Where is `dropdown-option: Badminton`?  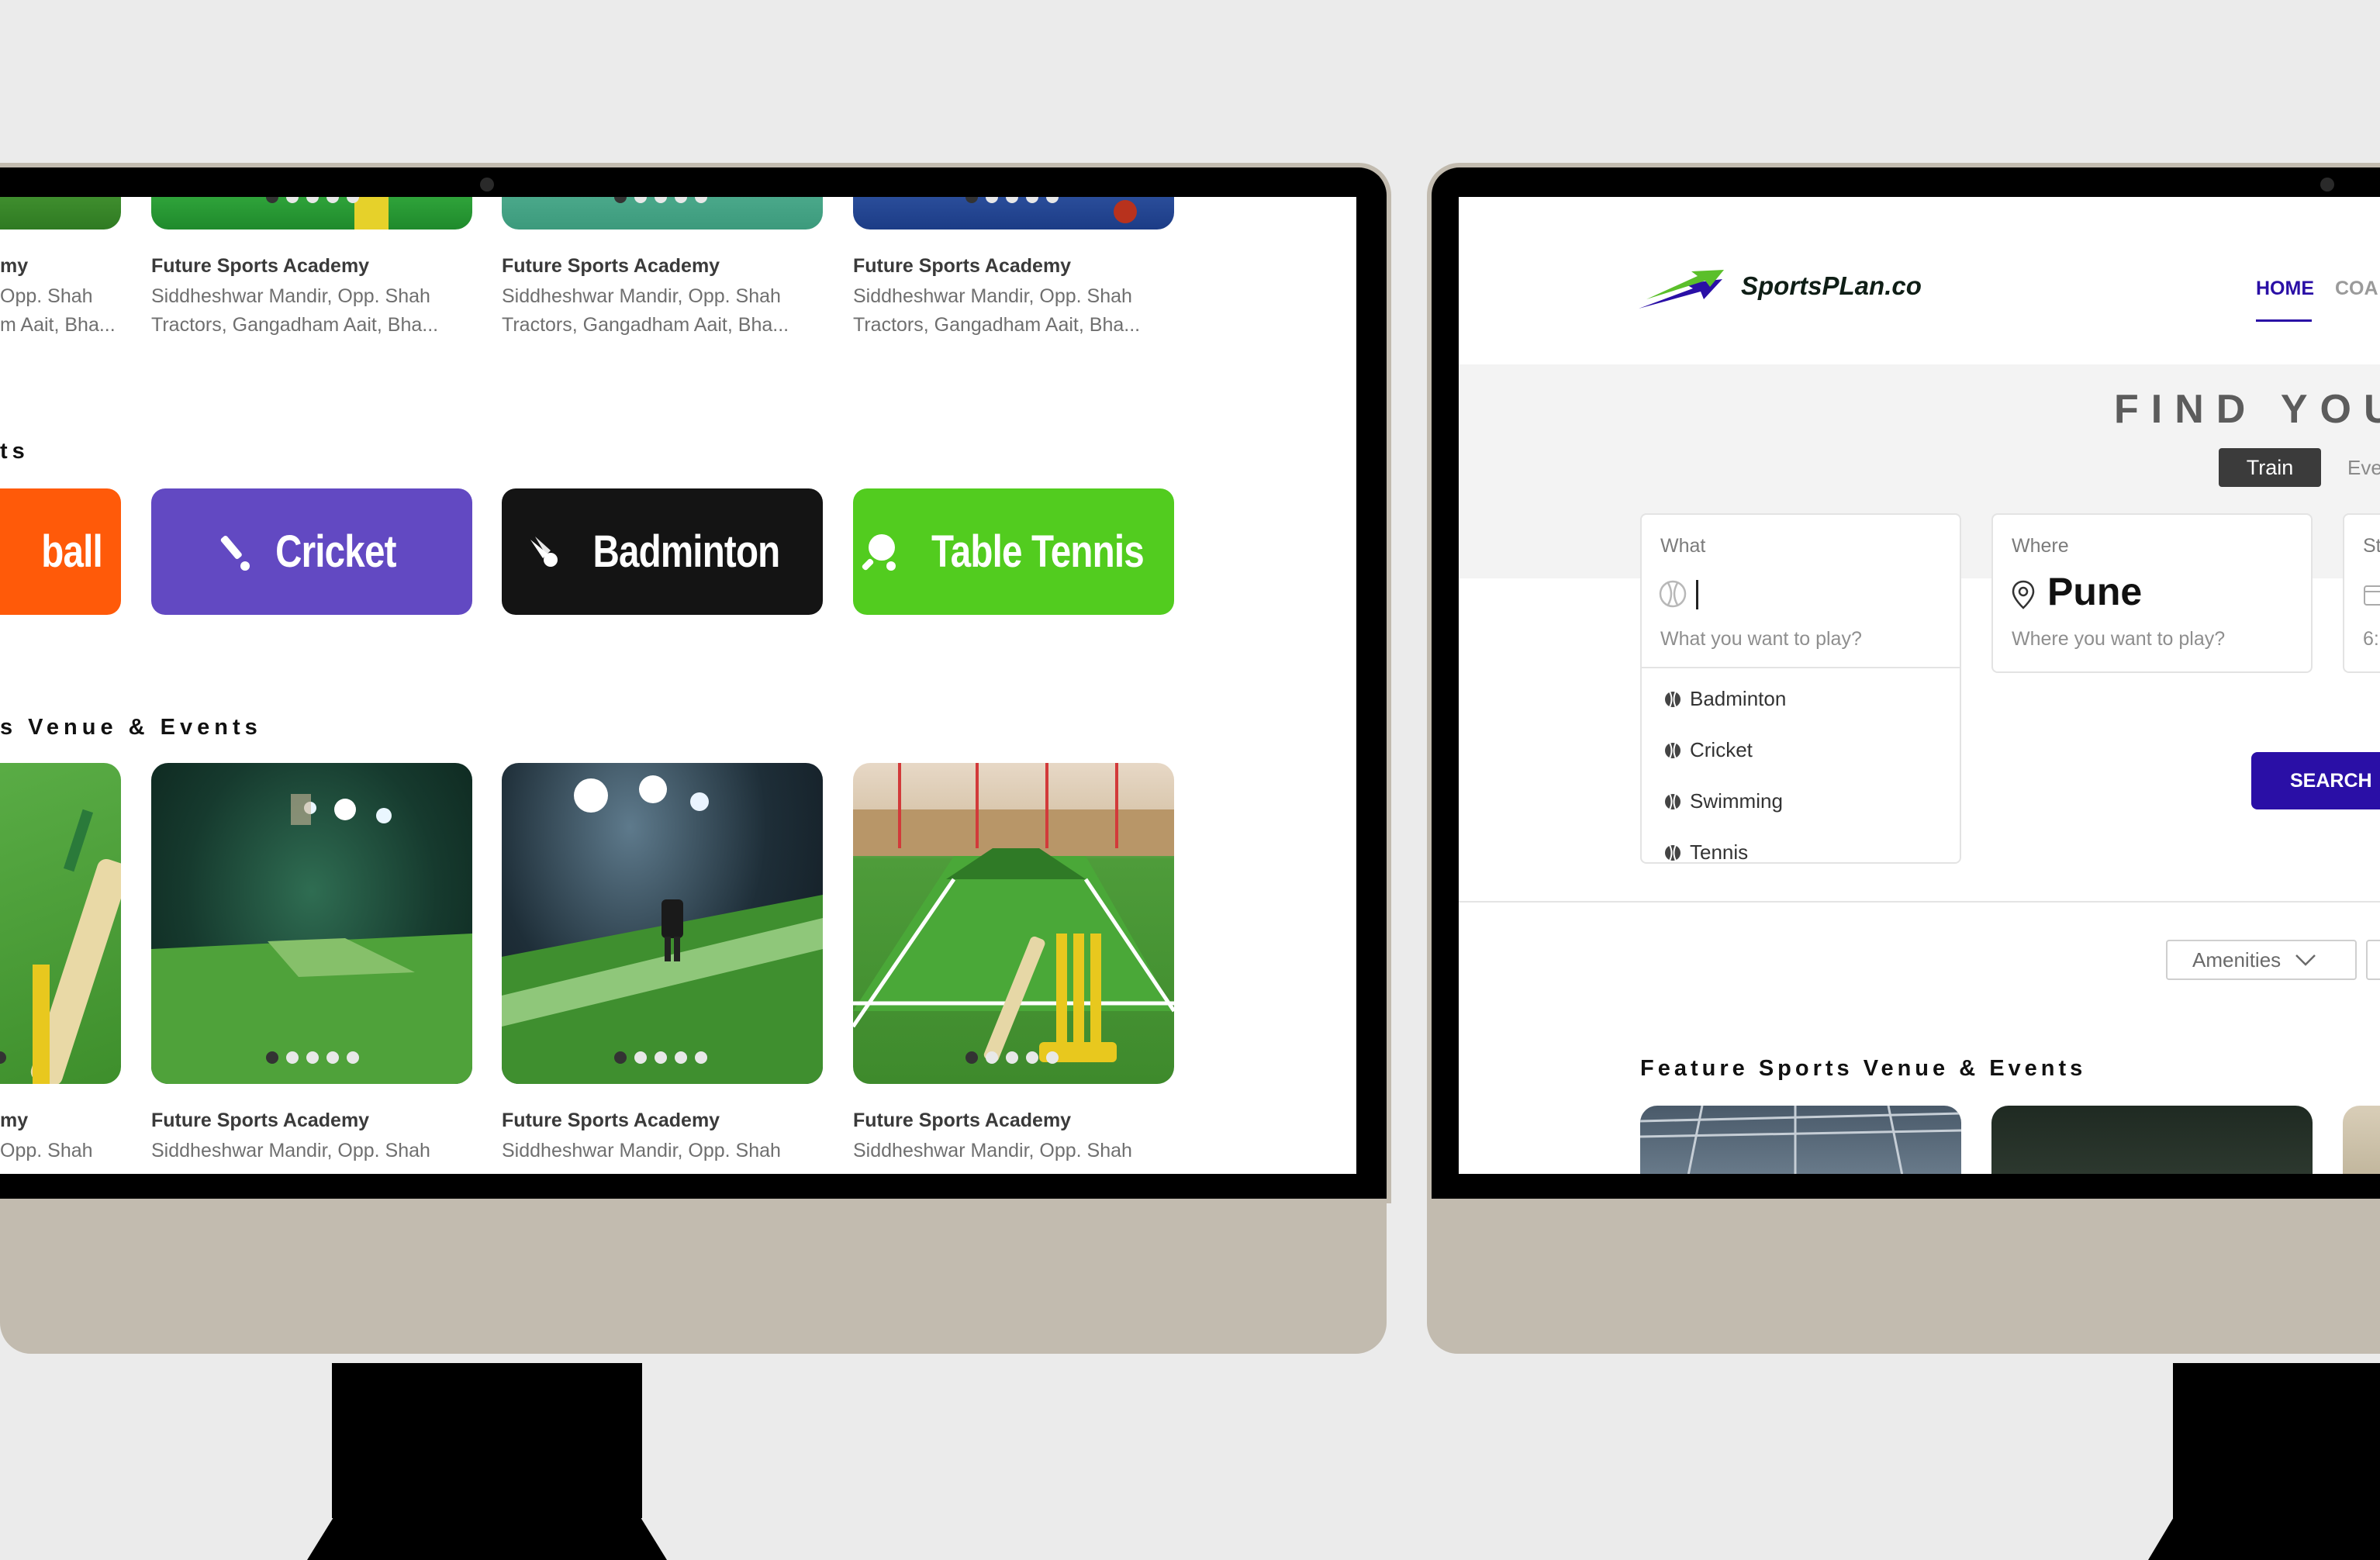
dropdown-option: Badminton is located at coordinates (1724, 699).